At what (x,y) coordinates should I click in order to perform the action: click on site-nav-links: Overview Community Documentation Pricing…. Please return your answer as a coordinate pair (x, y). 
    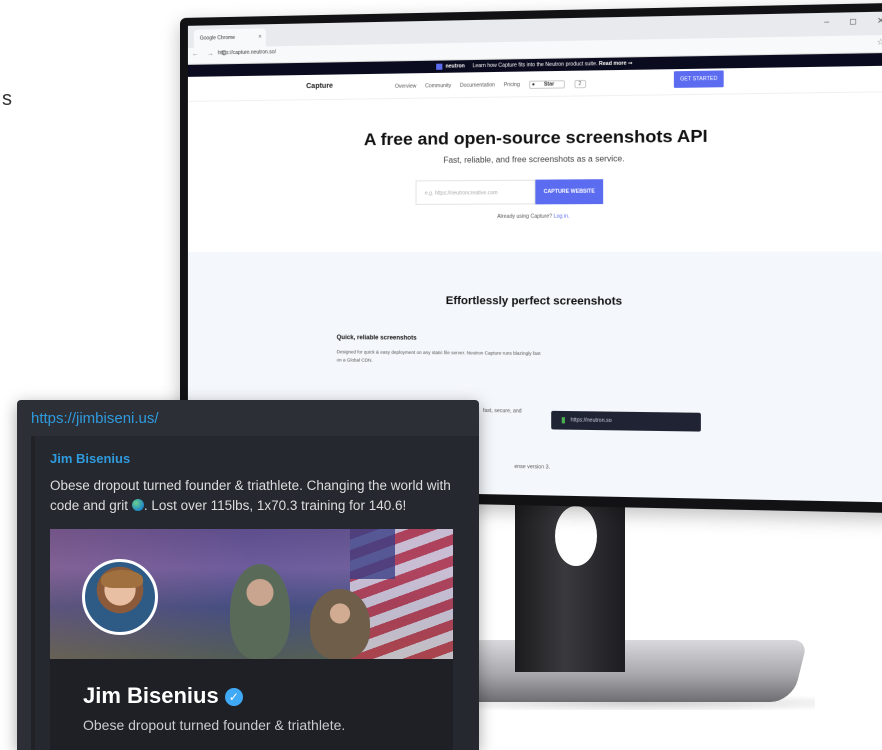
    Looking at the image, I should click on (494, 85).